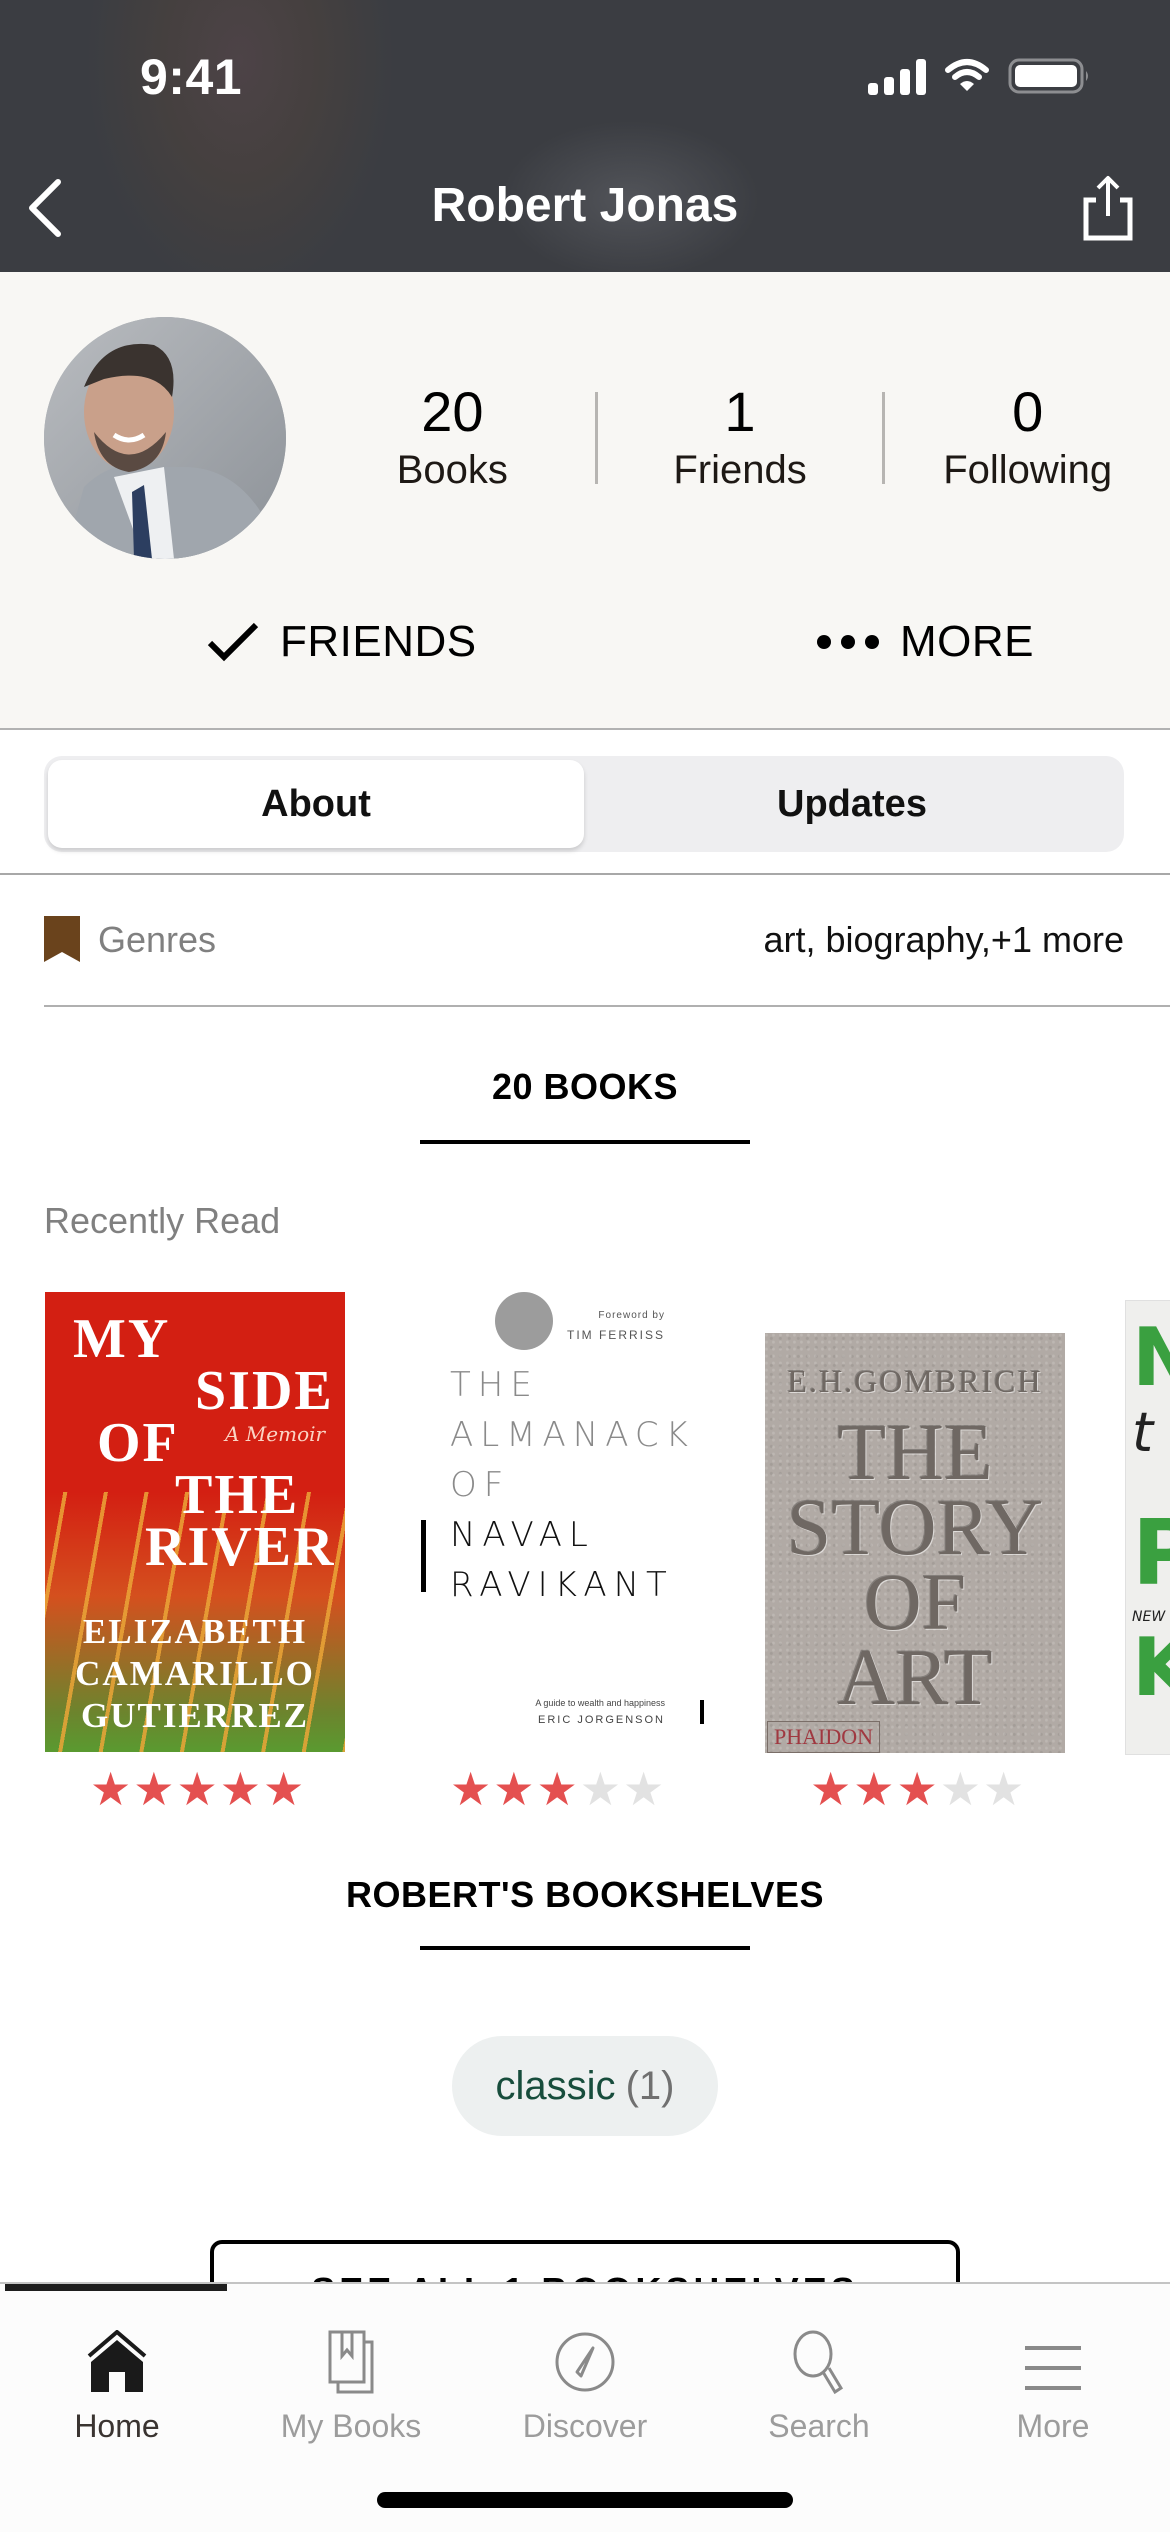  I want to click on stat-following: 0 Following, so click(1027, 442).